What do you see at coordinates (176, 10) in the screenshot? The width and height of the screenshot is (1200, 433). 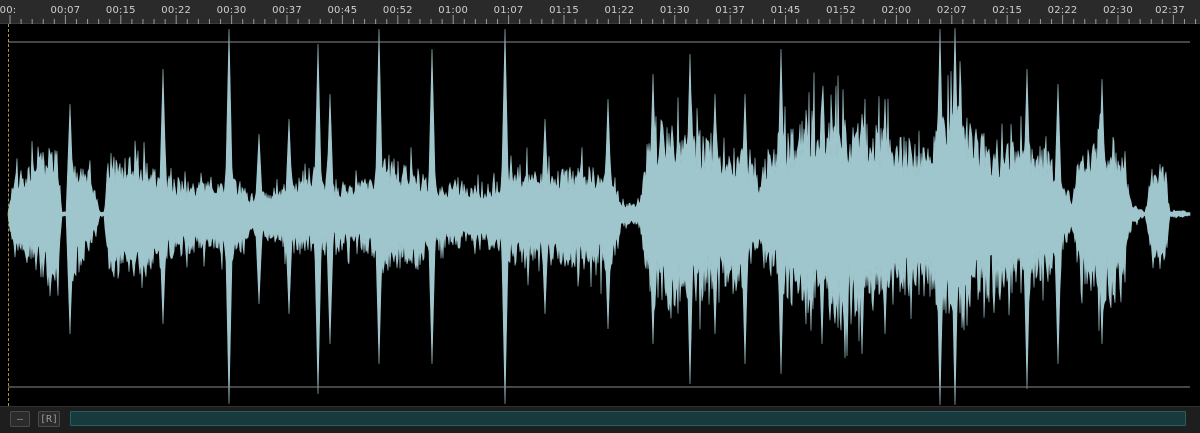 I see `ruler-tick-label: 00:22` at bounding box center [176, 10].